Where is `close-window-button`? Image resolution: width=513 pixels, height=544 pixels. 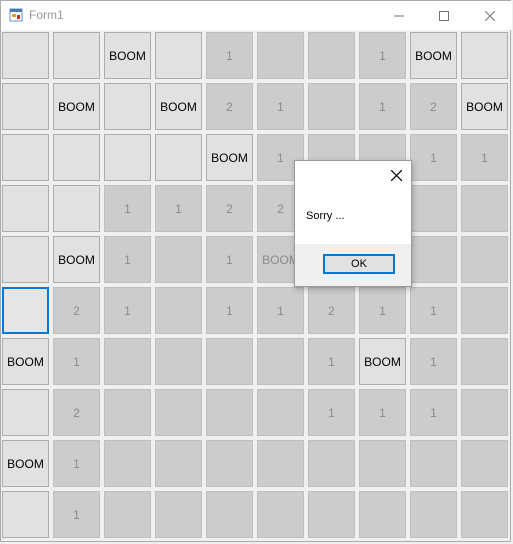 close-window-button is located at coordinates (489, 15).